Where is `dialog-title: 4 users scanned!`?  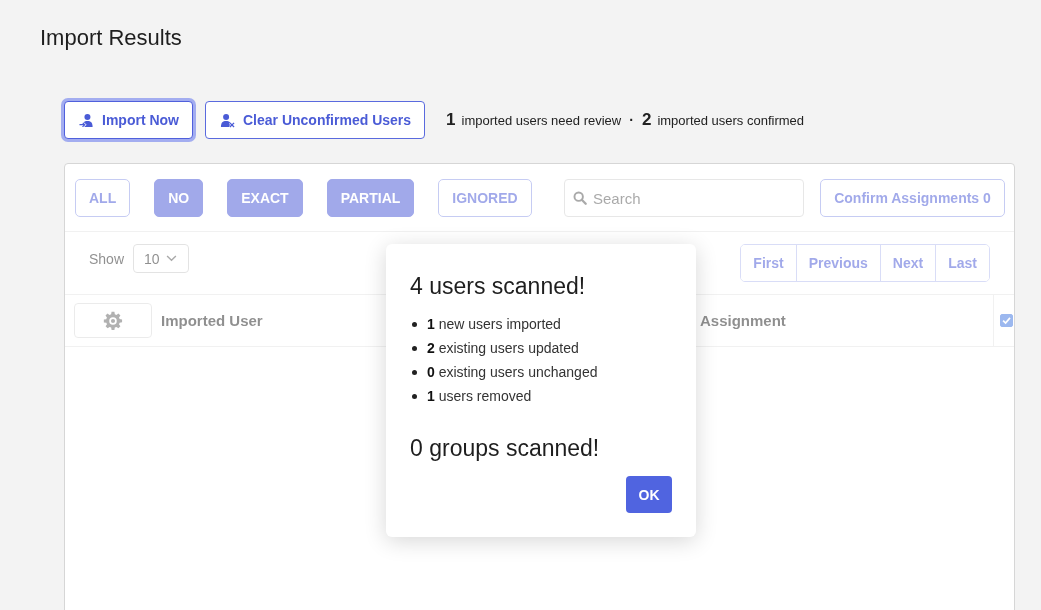
dialog-title: 4 users scanned! is located at coordinates (498, 286).